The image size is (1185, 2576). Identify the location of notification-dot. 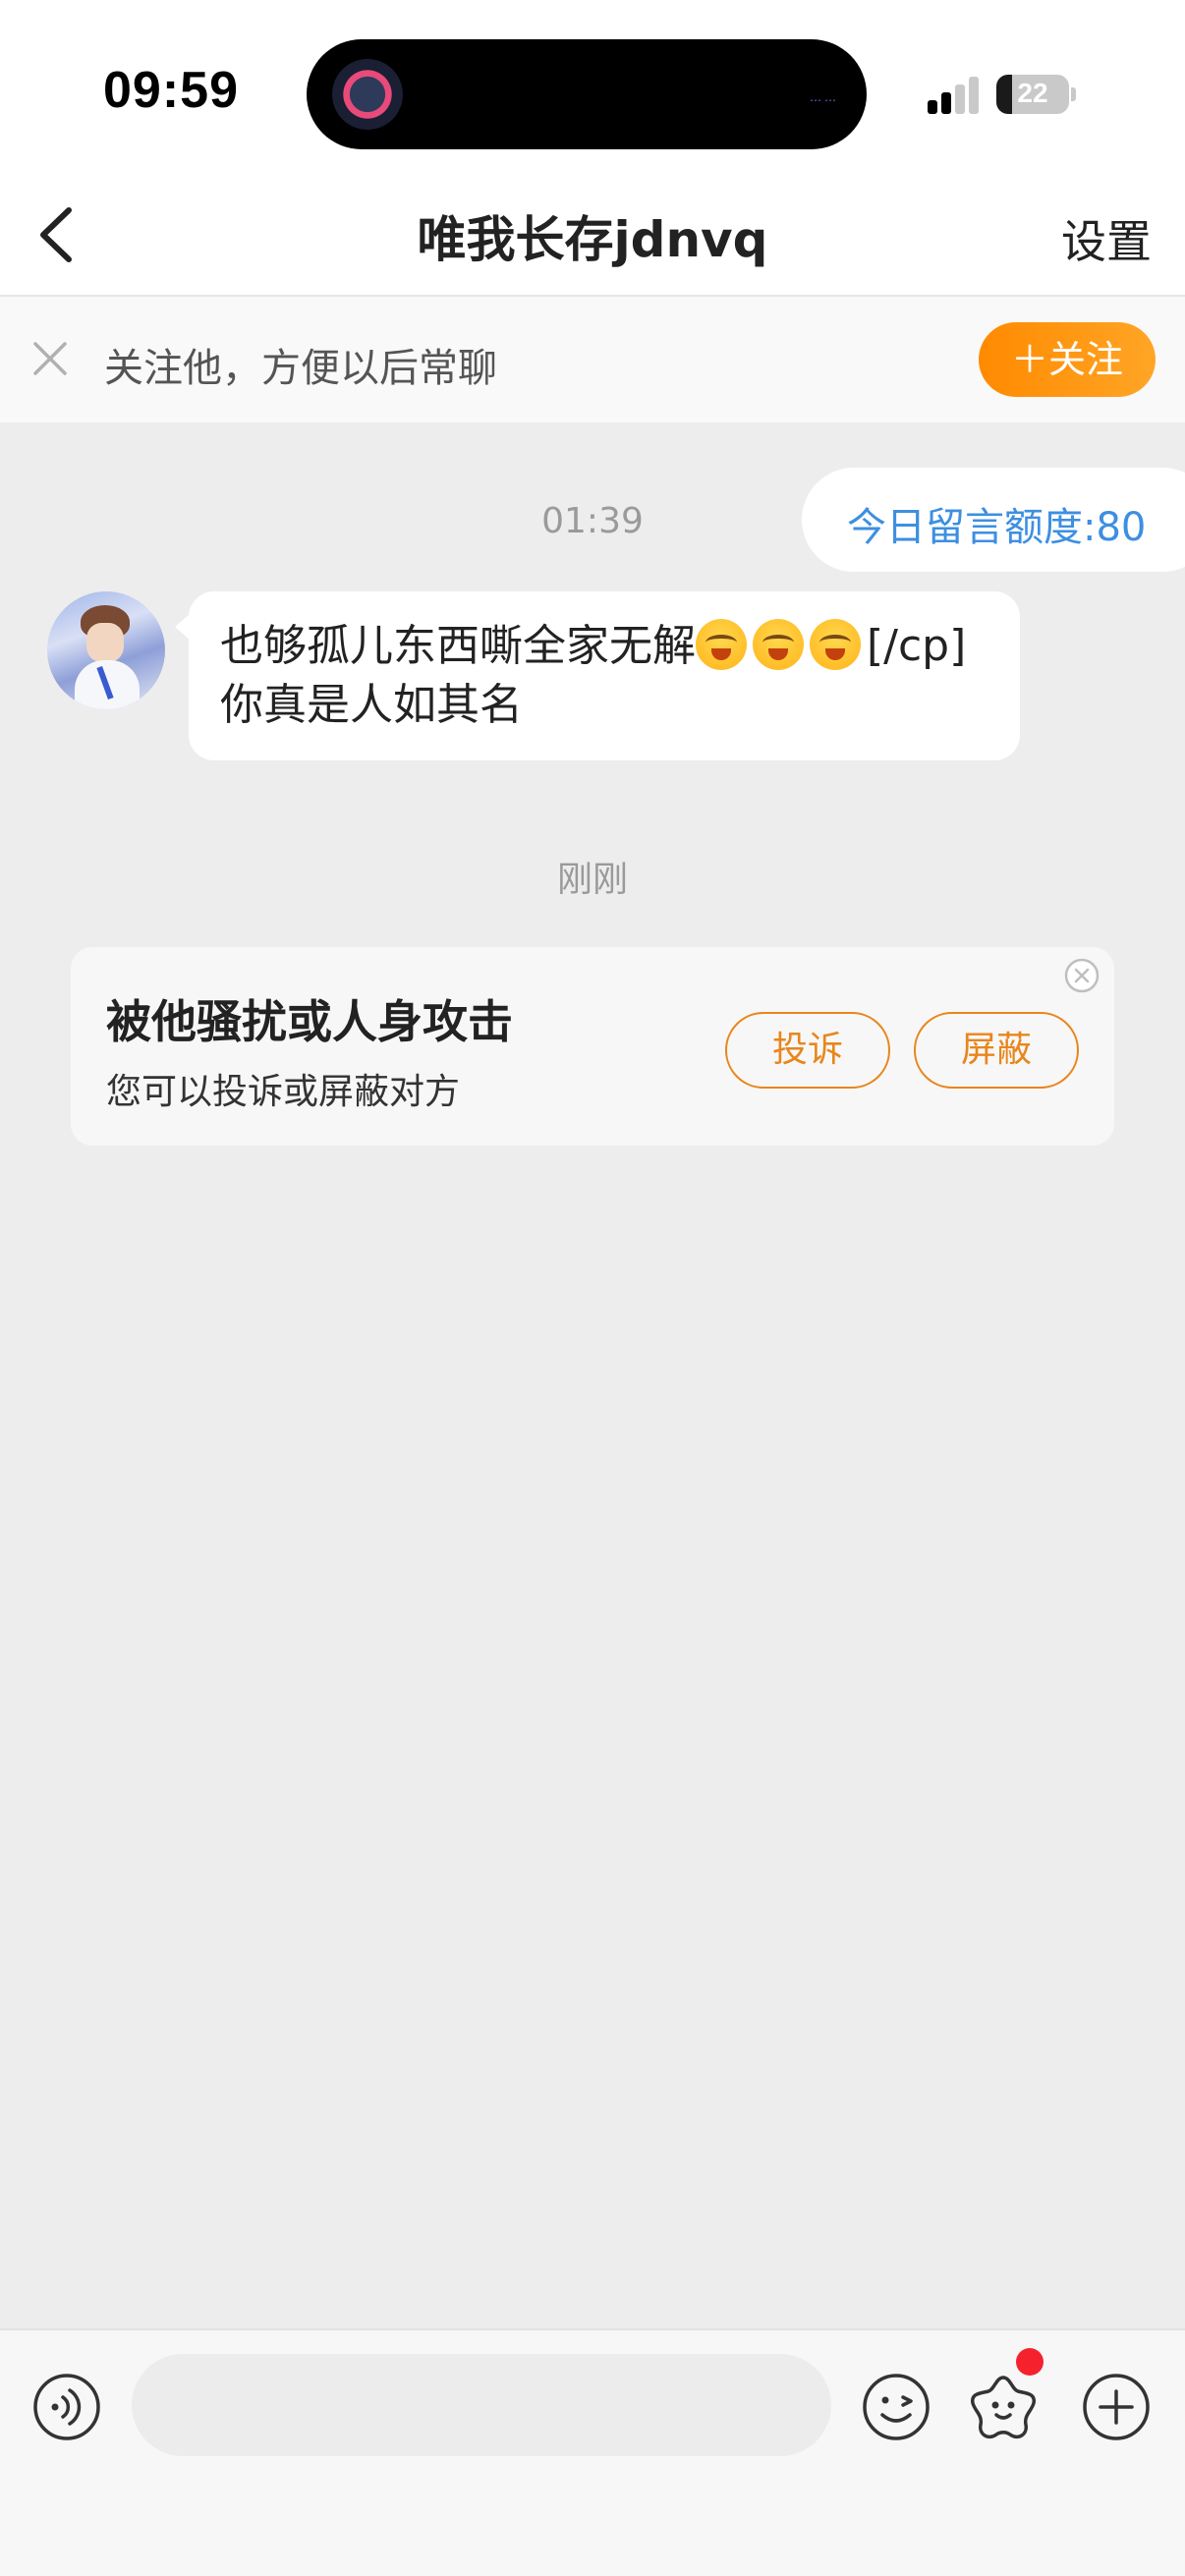
(1030, 2362).